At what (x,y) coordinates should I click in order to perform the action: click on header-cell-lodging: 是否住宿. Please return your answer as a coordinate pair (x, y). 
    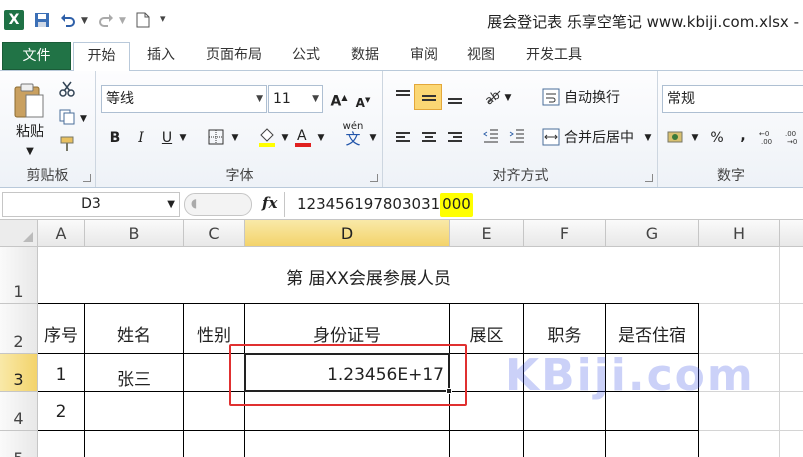
    Looking at the image, I should click on (652, 333).